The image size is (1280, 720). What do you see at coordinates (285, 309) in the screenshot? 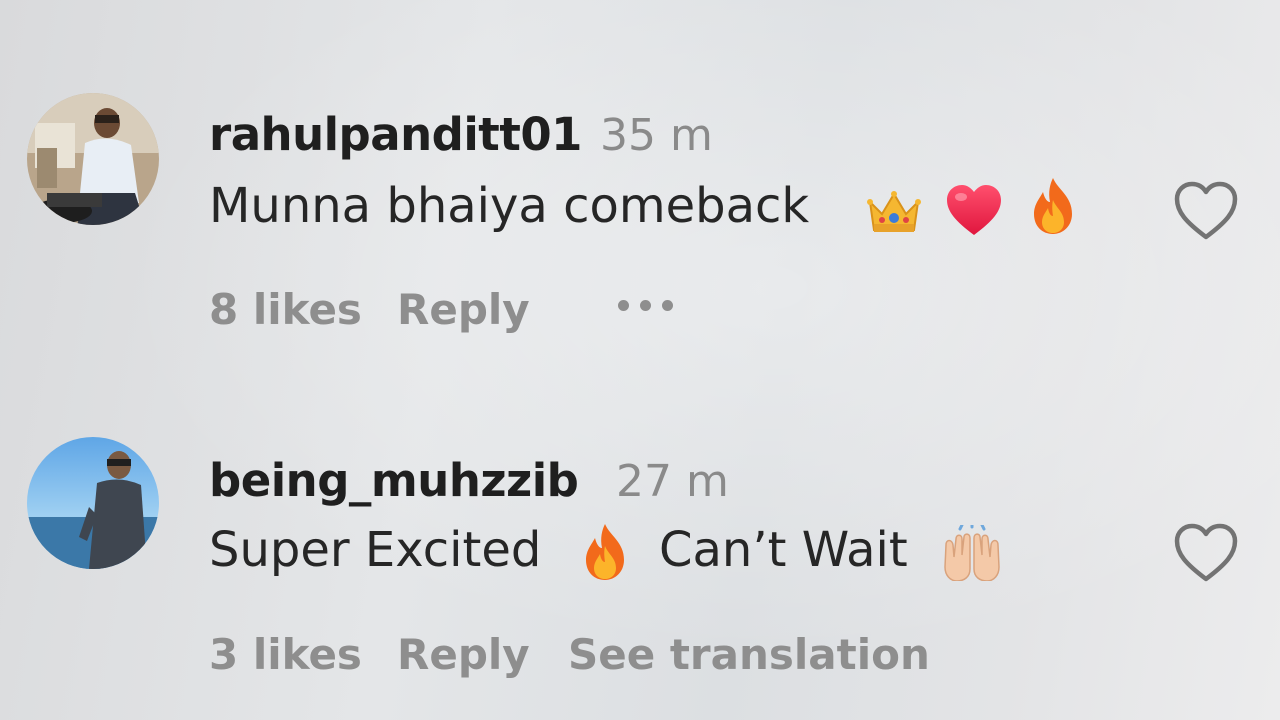
I see `likes-count: 8 likes` at bounding box center [285, 309].